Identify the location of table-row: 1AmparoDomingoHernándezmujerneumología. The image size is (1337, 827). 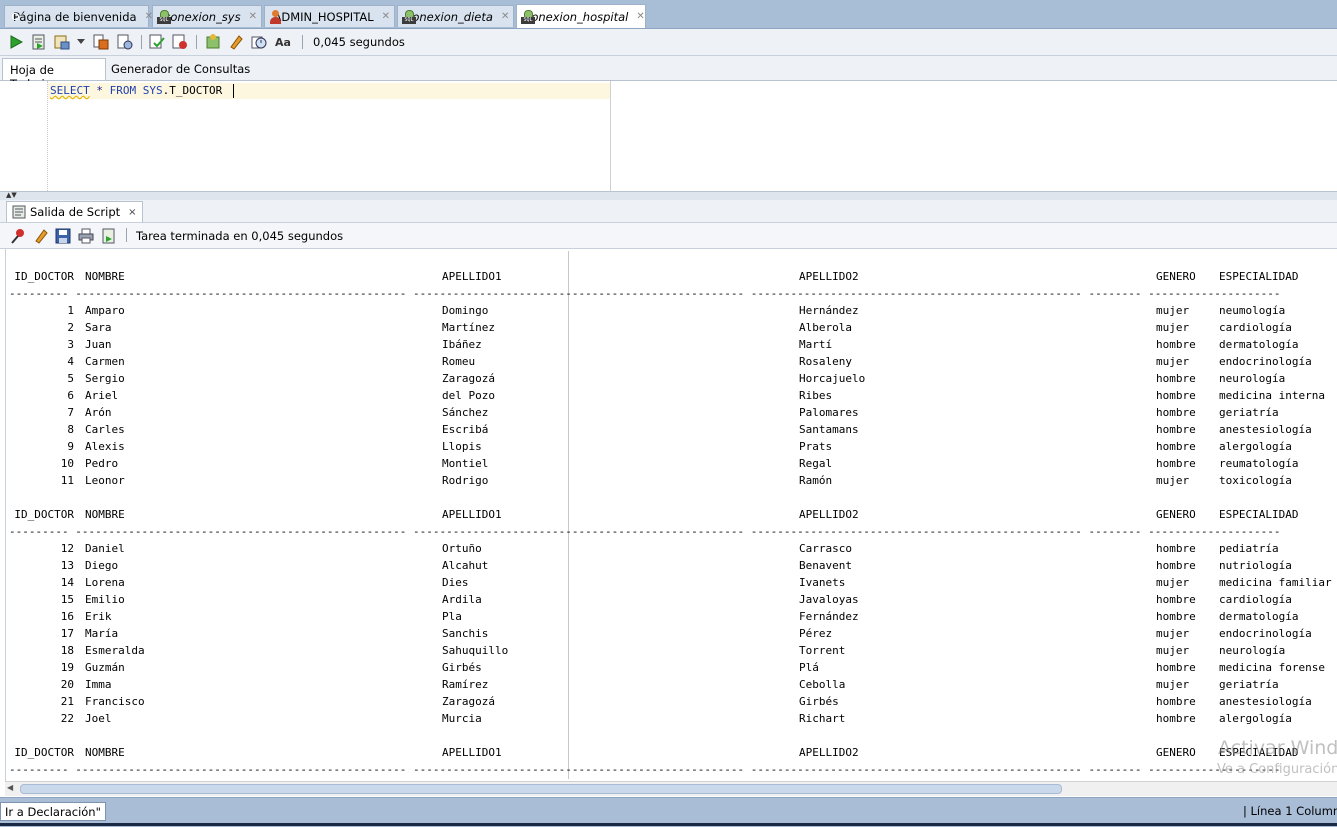
(673, 310).